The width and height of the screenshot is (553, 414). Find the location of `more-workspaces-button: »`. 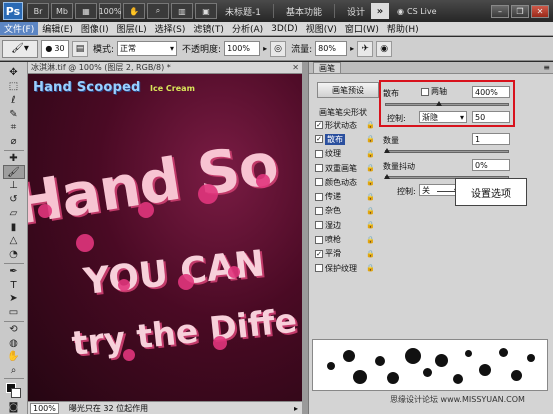

more-workspaces-button: » is located at coordinates (380, 11).